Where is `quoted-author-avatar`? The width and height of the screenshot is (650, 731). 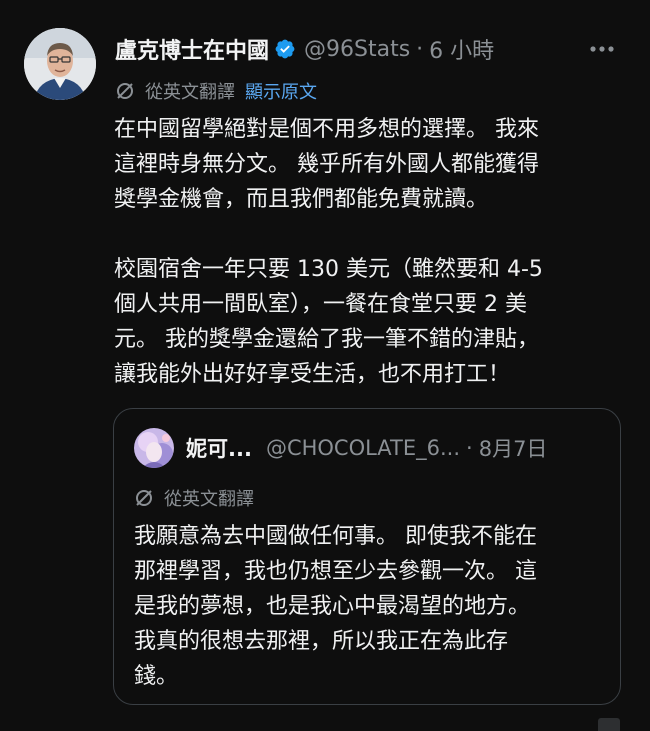 quoted-author-avatar is located at coordinates (154, 448).